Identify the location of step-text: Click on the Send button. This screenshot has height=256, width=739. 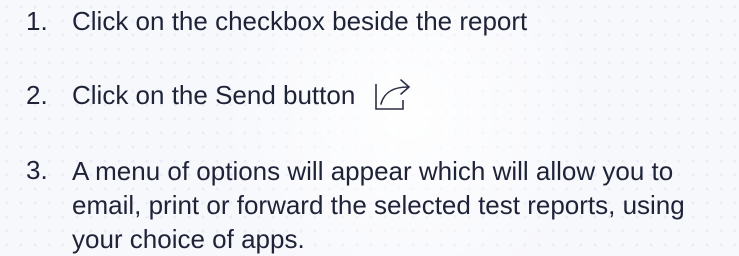
(214, 95).